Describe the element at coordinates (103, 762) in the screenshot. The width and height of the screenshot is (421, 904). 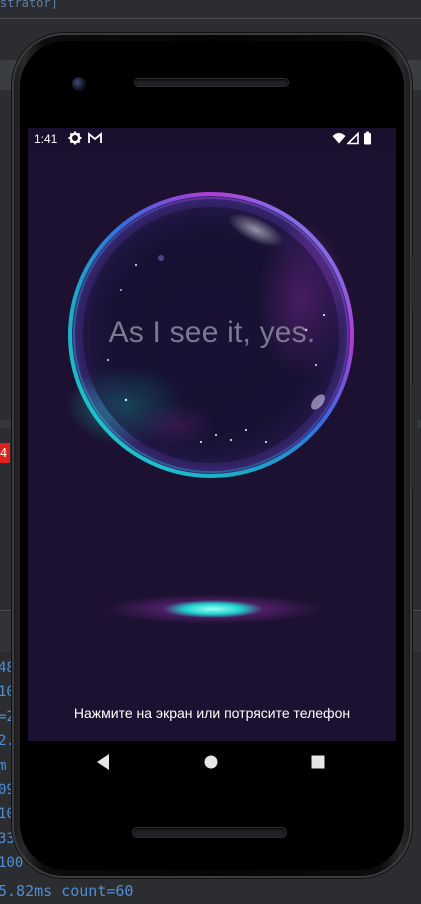
I see `back-icon` at that location.